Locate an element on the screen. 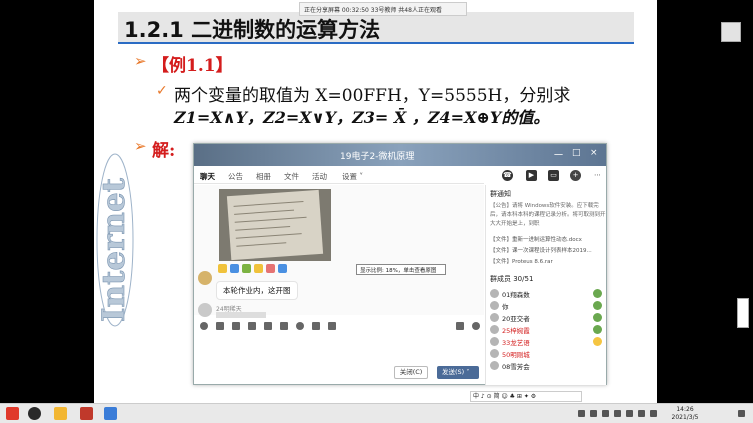 Image resolution: width=753 pixels, height=423 pixels. powerpoint-icon is located at coordinates (86, 413).